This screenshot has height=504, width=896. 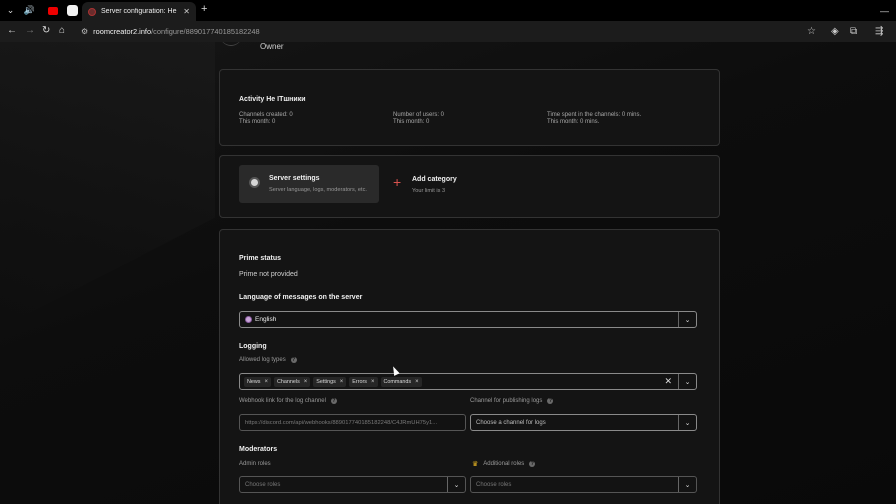 What do you see at coordinates (506, 401) in the screenshot?
I see `channel-logs-label-text: Channel for publishing logs` at bounding box center [506, 401].